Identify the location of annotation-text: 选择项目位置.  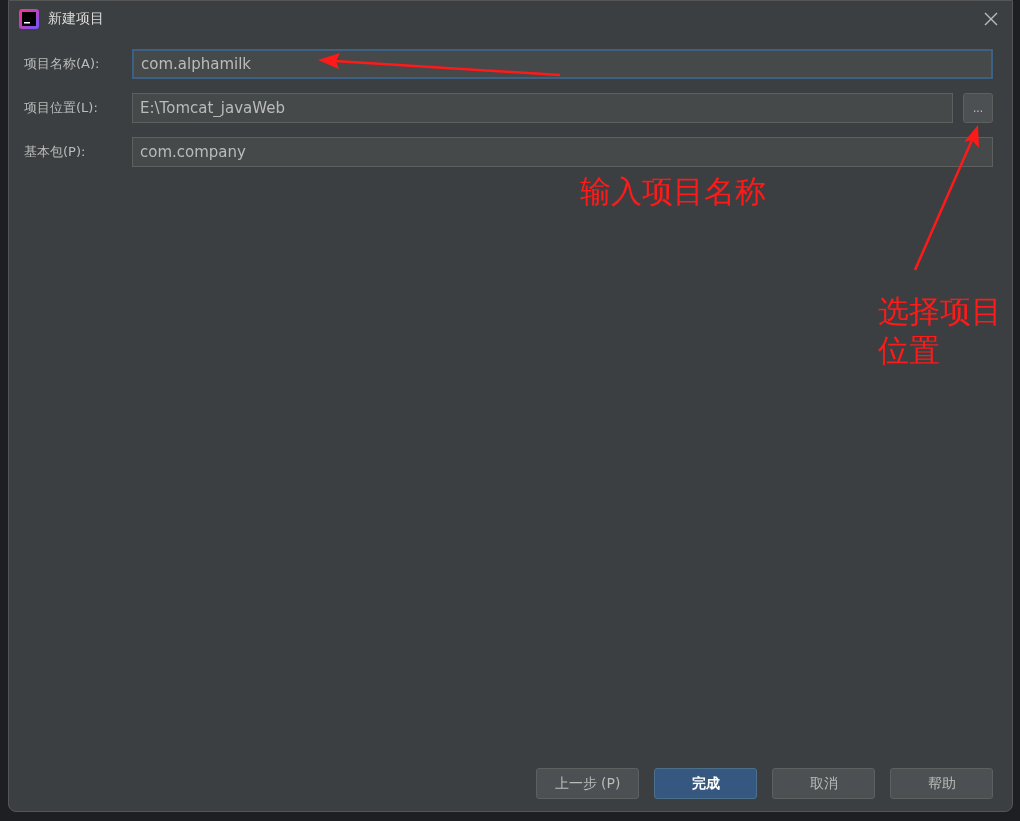
(940, 331).